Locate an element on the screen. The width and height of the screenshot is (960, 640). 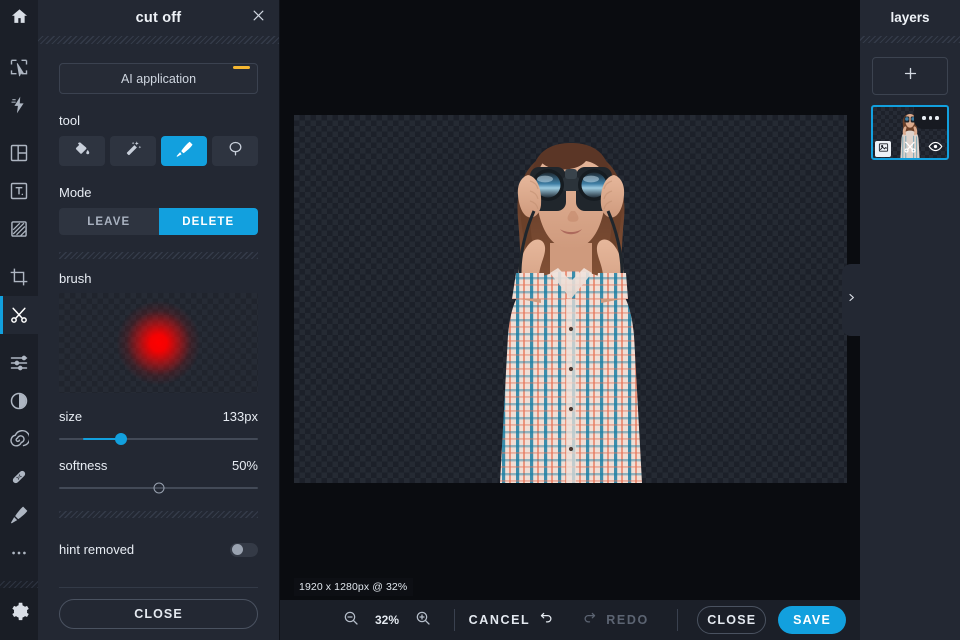
sidebar-item-adjust is located at coordinates (19, 363).